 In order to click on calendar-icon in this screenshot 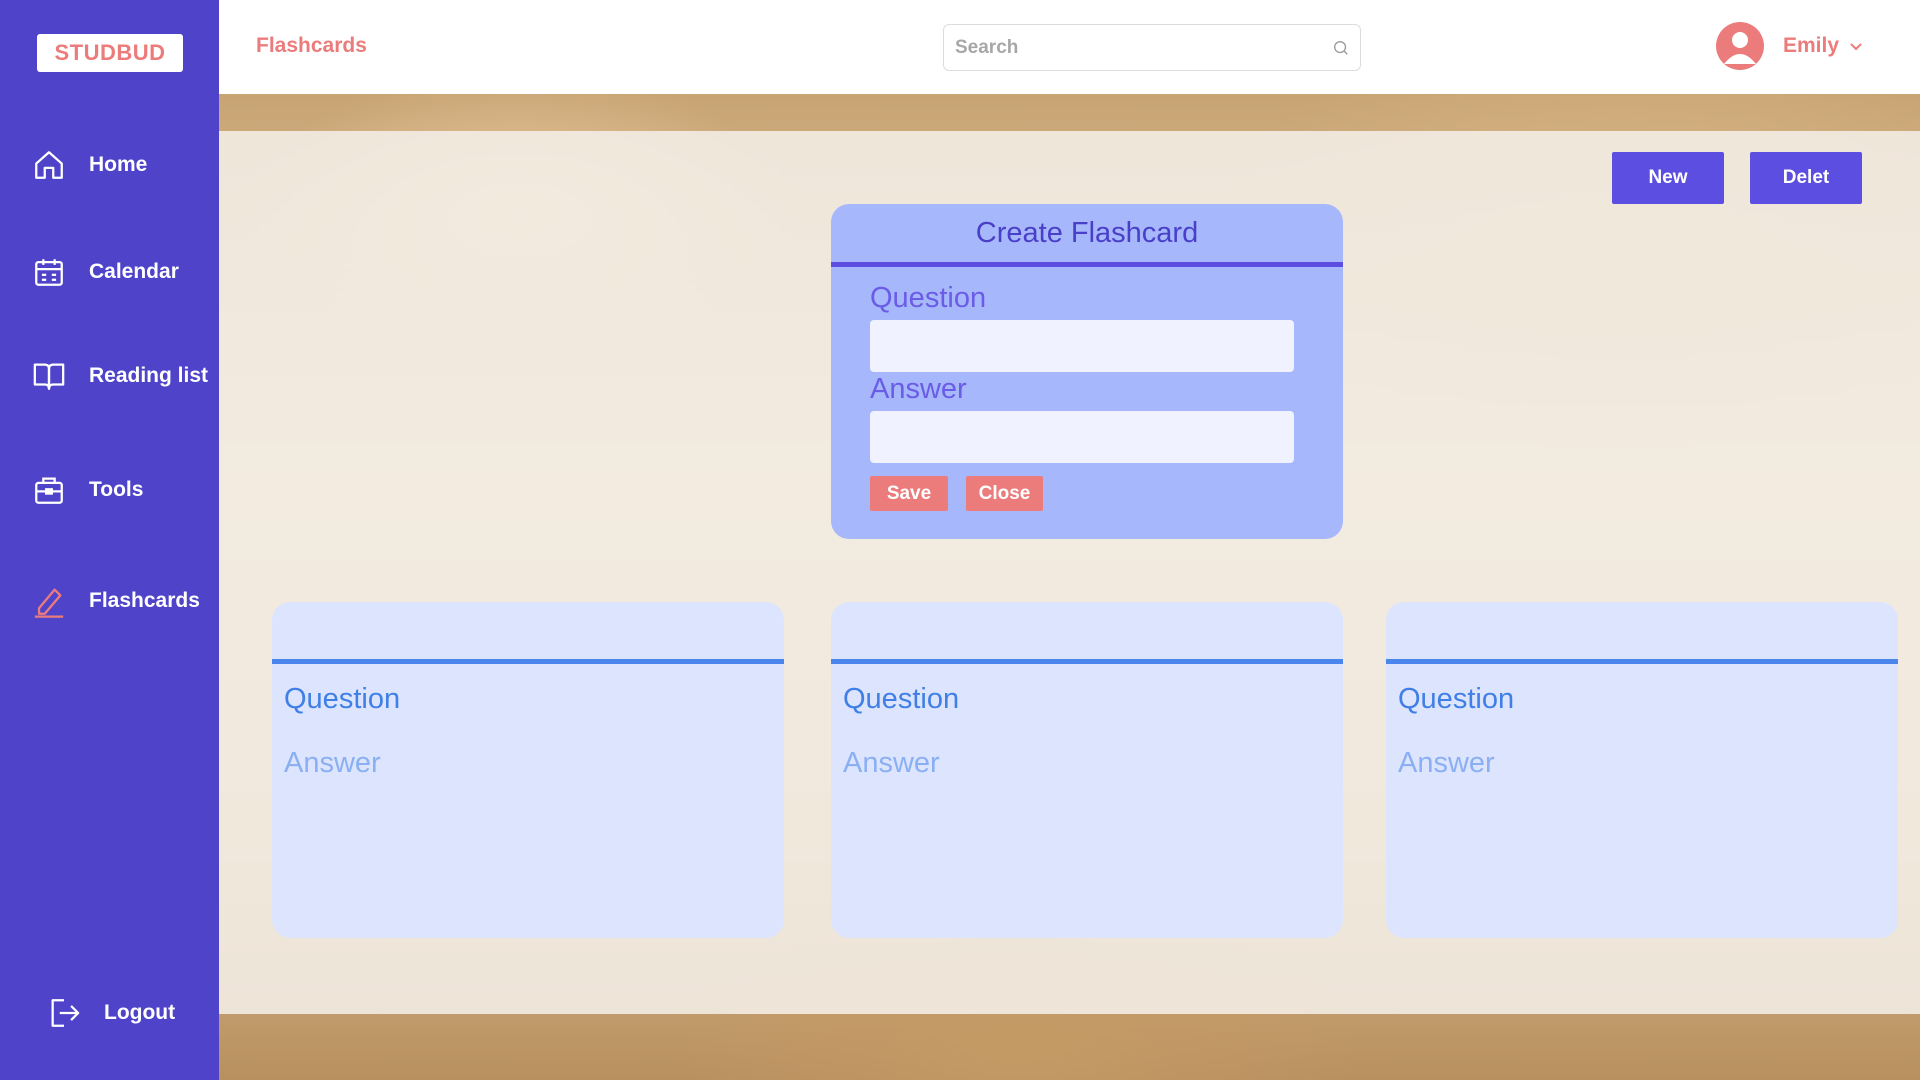, I will do `click(49, 272)`.